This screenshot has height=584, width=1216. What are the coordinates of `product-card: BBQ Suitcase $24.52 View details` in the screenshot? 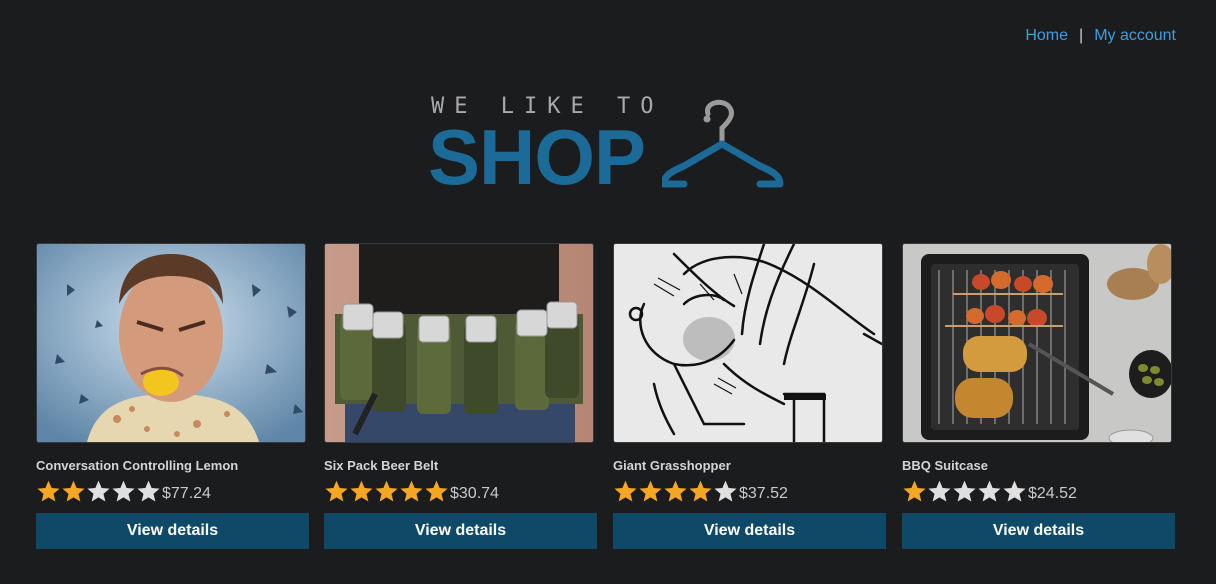 It's located at (1039, 396).